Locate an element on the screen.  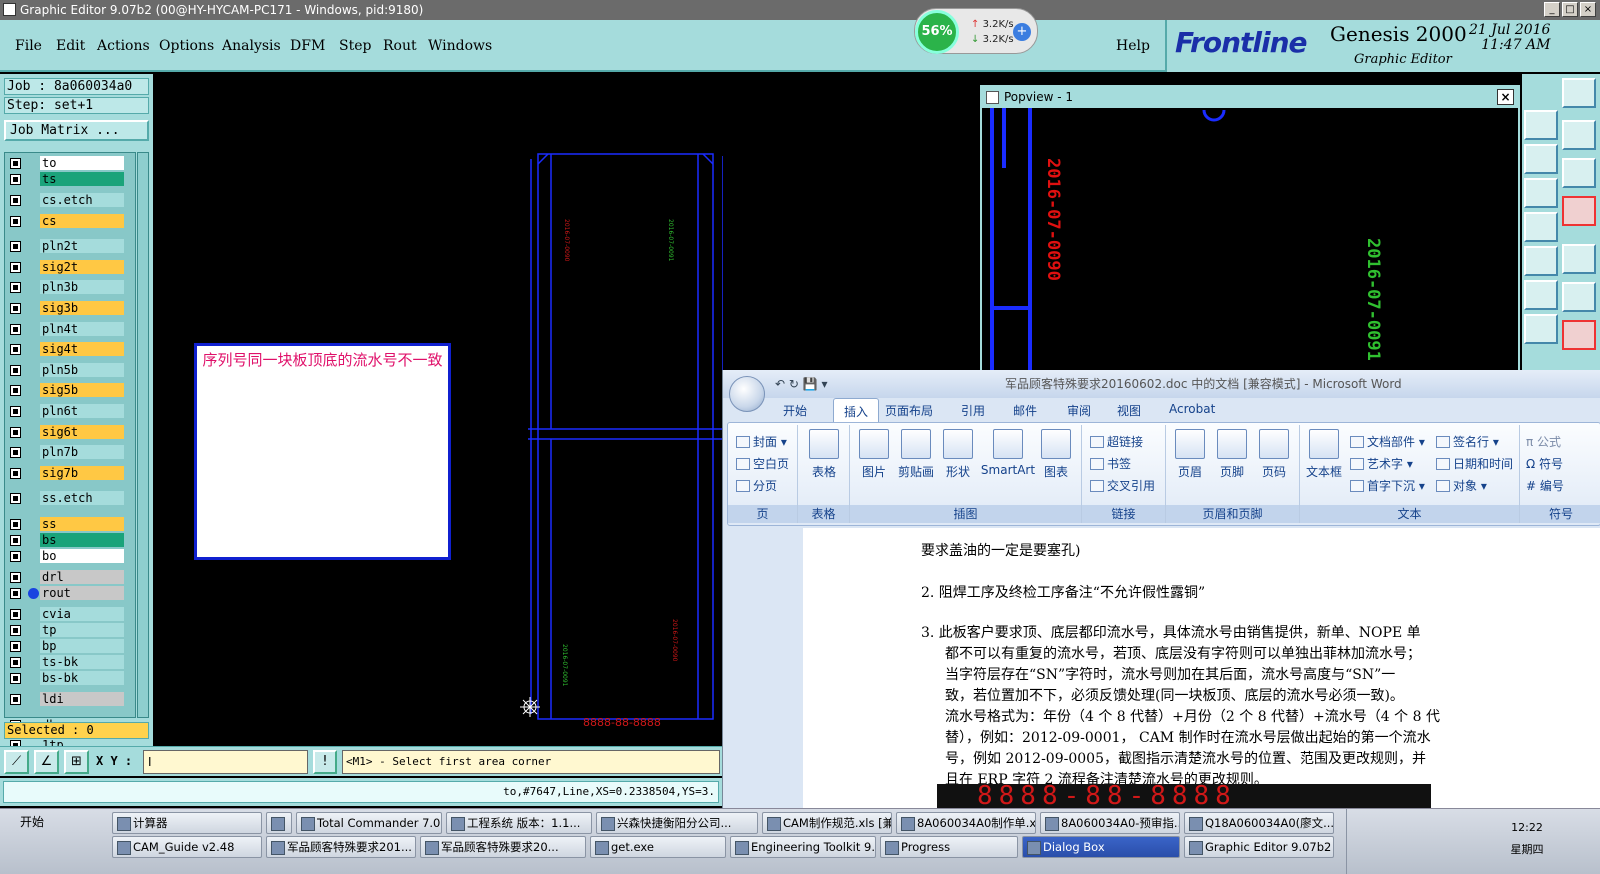
layer-name: drl is located at coordinates (82, 577).